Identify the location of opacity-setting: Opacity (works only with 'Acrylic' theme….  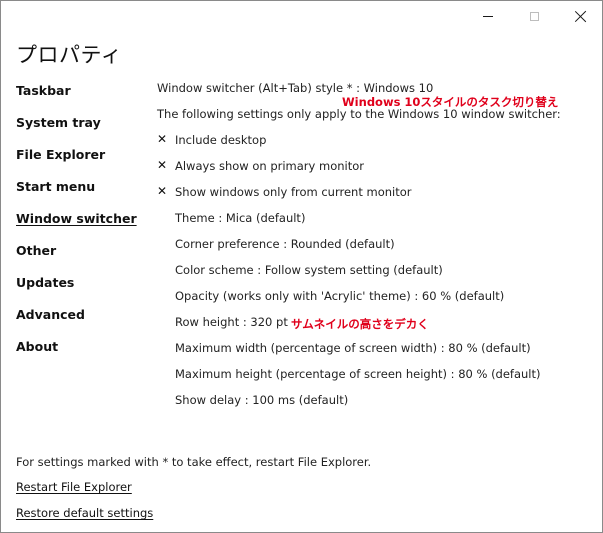
(339, 296).